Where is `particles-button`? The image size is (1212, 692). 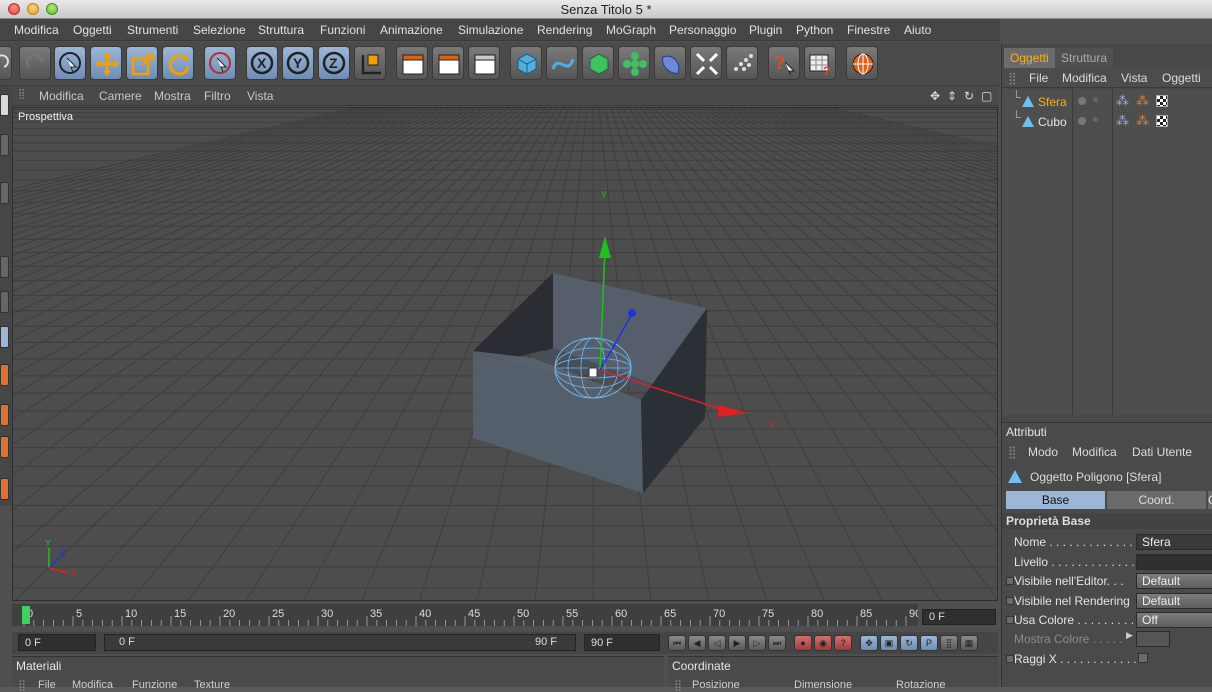 particles-button is located at coordinates (742, 63).